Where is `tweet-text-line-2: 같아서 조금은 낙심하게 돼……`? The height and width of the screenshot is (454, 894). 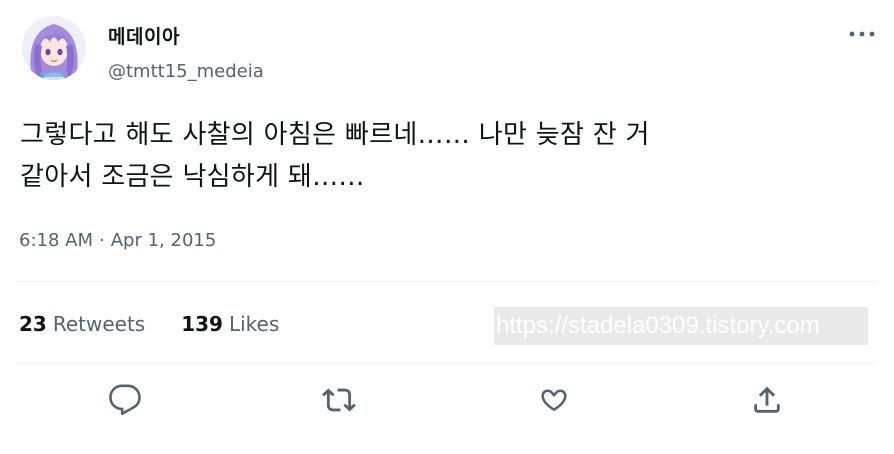
tweet-text-line-2: 같아서 조금은 낙심하게 돼…… is located at coordinates (192, 177).